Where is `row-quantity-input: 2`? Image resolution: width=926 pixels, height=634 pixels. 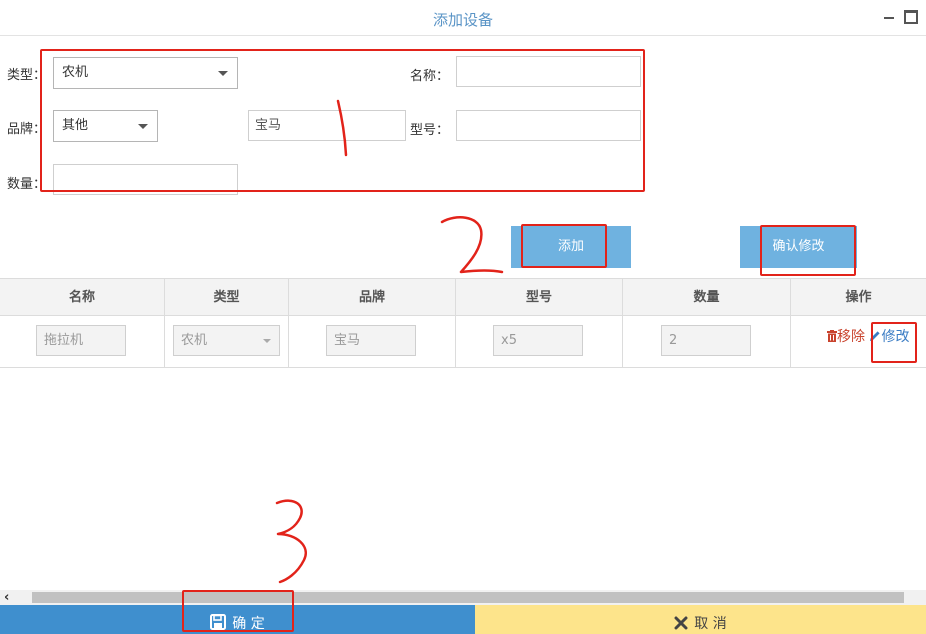
row-quantity-input: 2 is located at coordinates (706, 340).